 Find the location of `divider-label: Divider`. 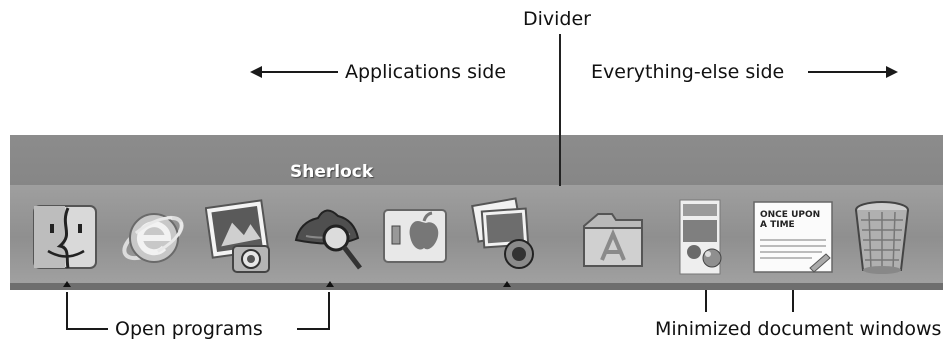

divider-label: Divider is located at coordinates (557, 19).